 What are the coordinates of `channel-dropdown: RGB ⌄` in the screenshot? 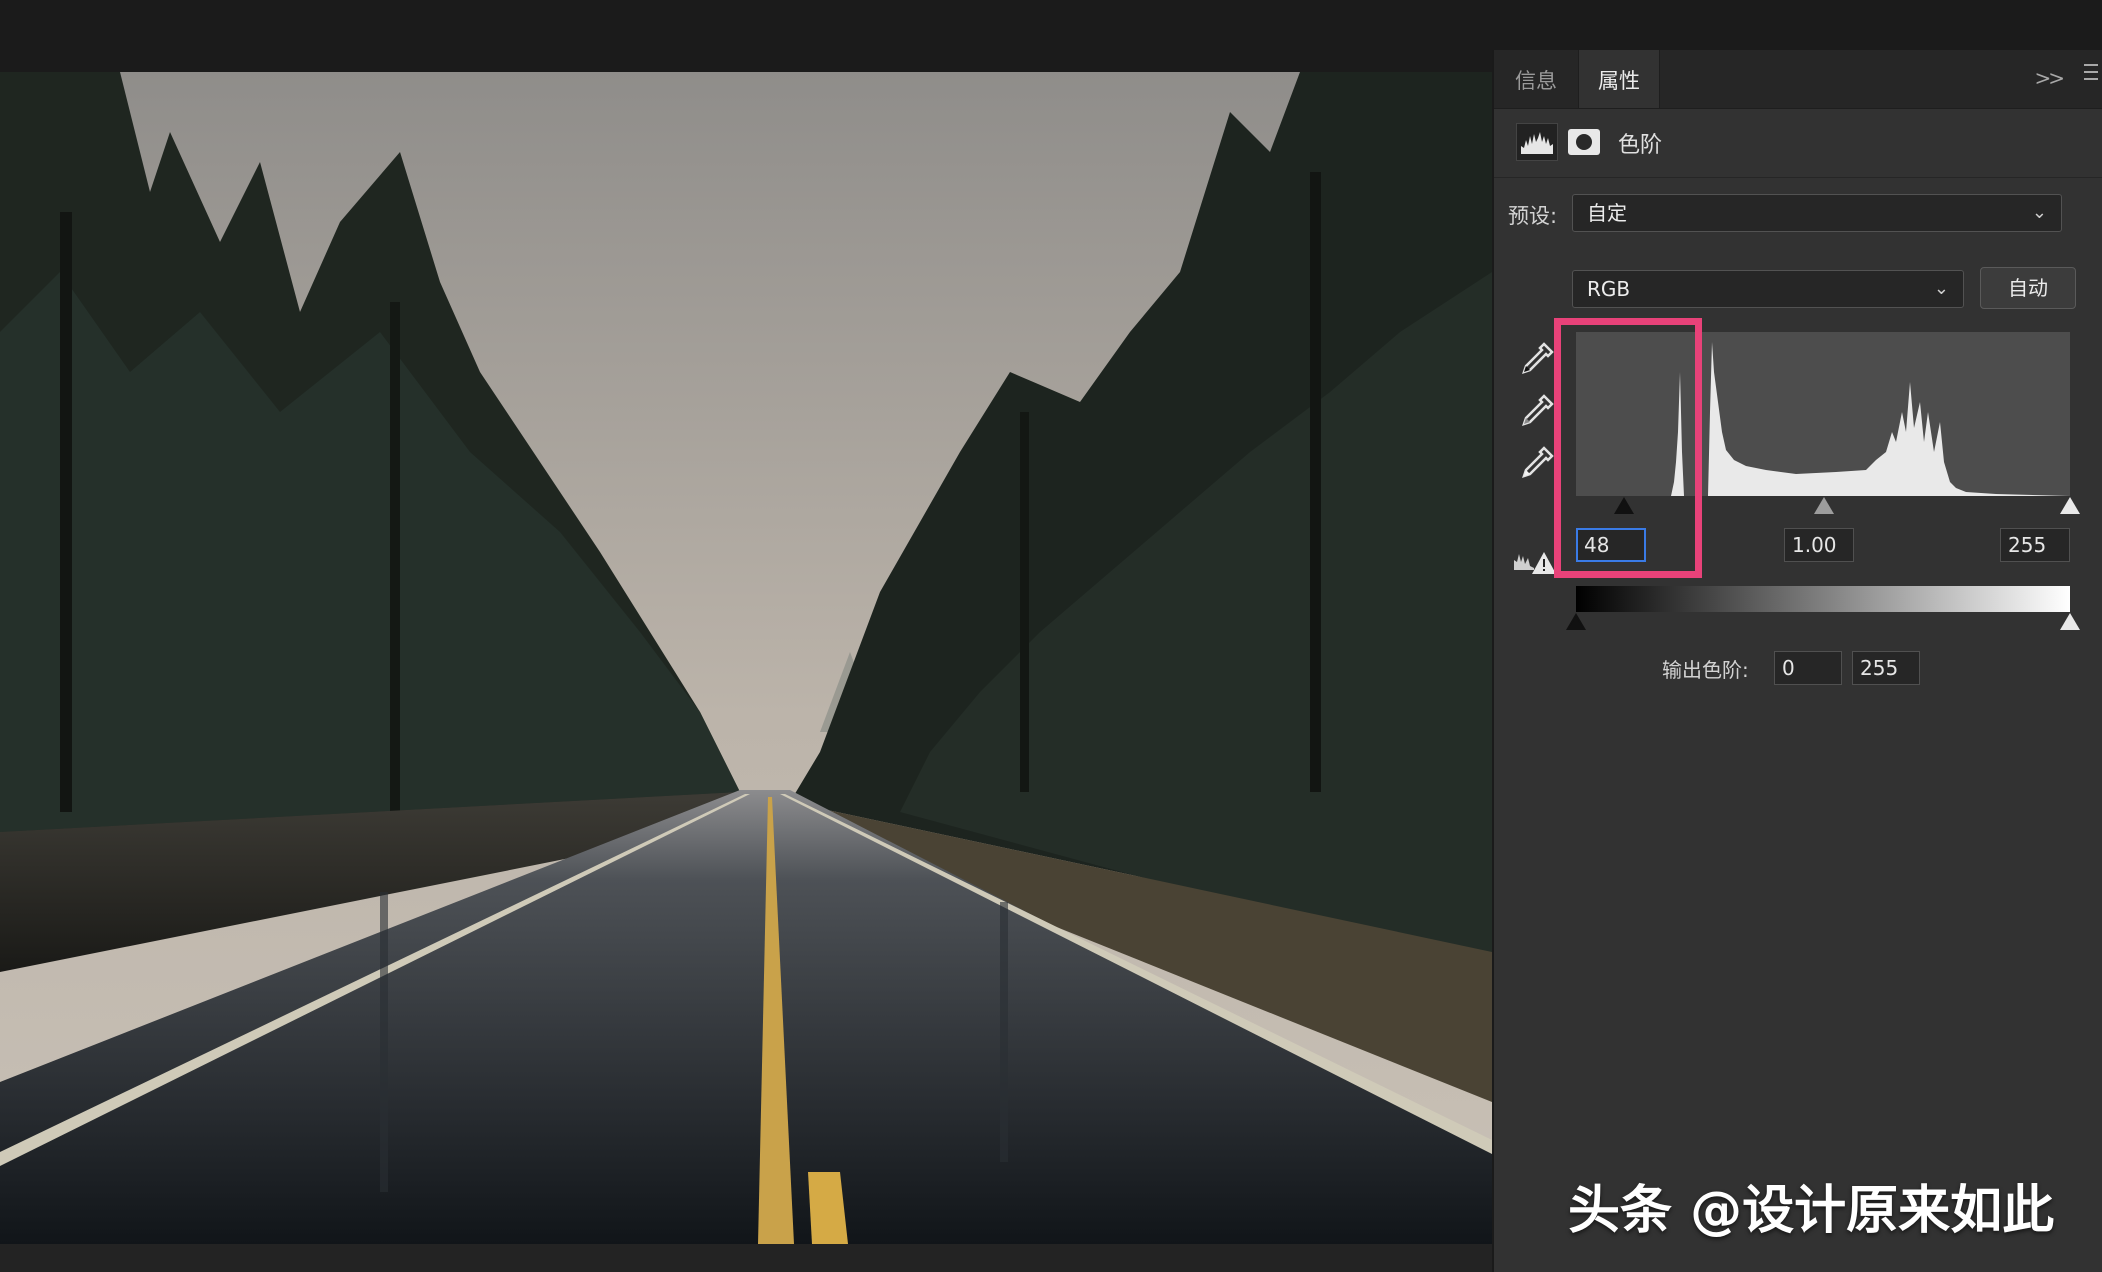 It's located at (1768, 289).